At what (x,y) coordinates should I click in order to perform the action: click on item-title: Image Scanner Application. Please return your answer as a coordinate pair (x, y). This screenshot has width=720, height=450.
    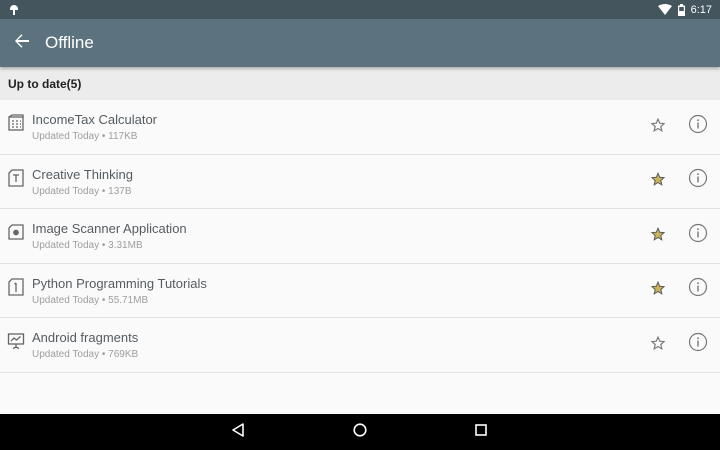
    Looking at the image, I should click on (109, 229).